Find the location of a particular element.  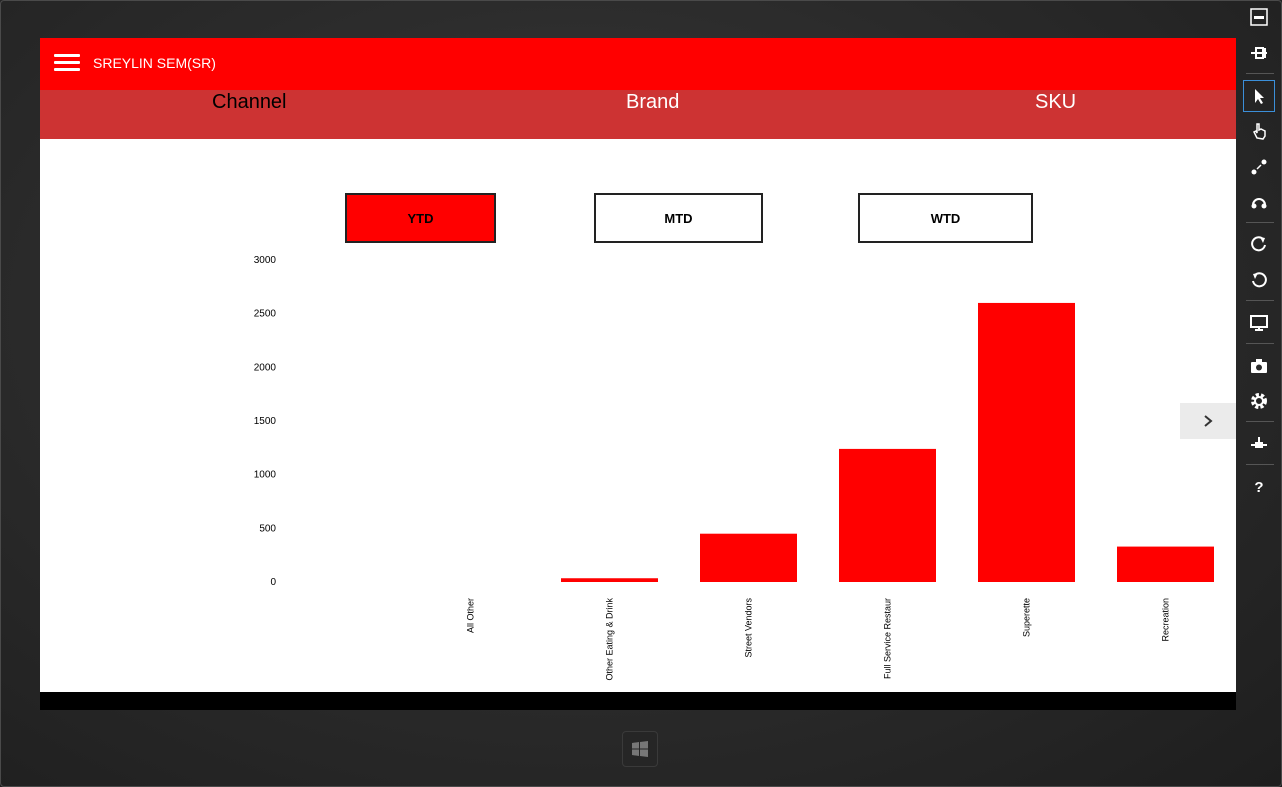

pinch-zoom-icon is located at coordinates (1259, 167).